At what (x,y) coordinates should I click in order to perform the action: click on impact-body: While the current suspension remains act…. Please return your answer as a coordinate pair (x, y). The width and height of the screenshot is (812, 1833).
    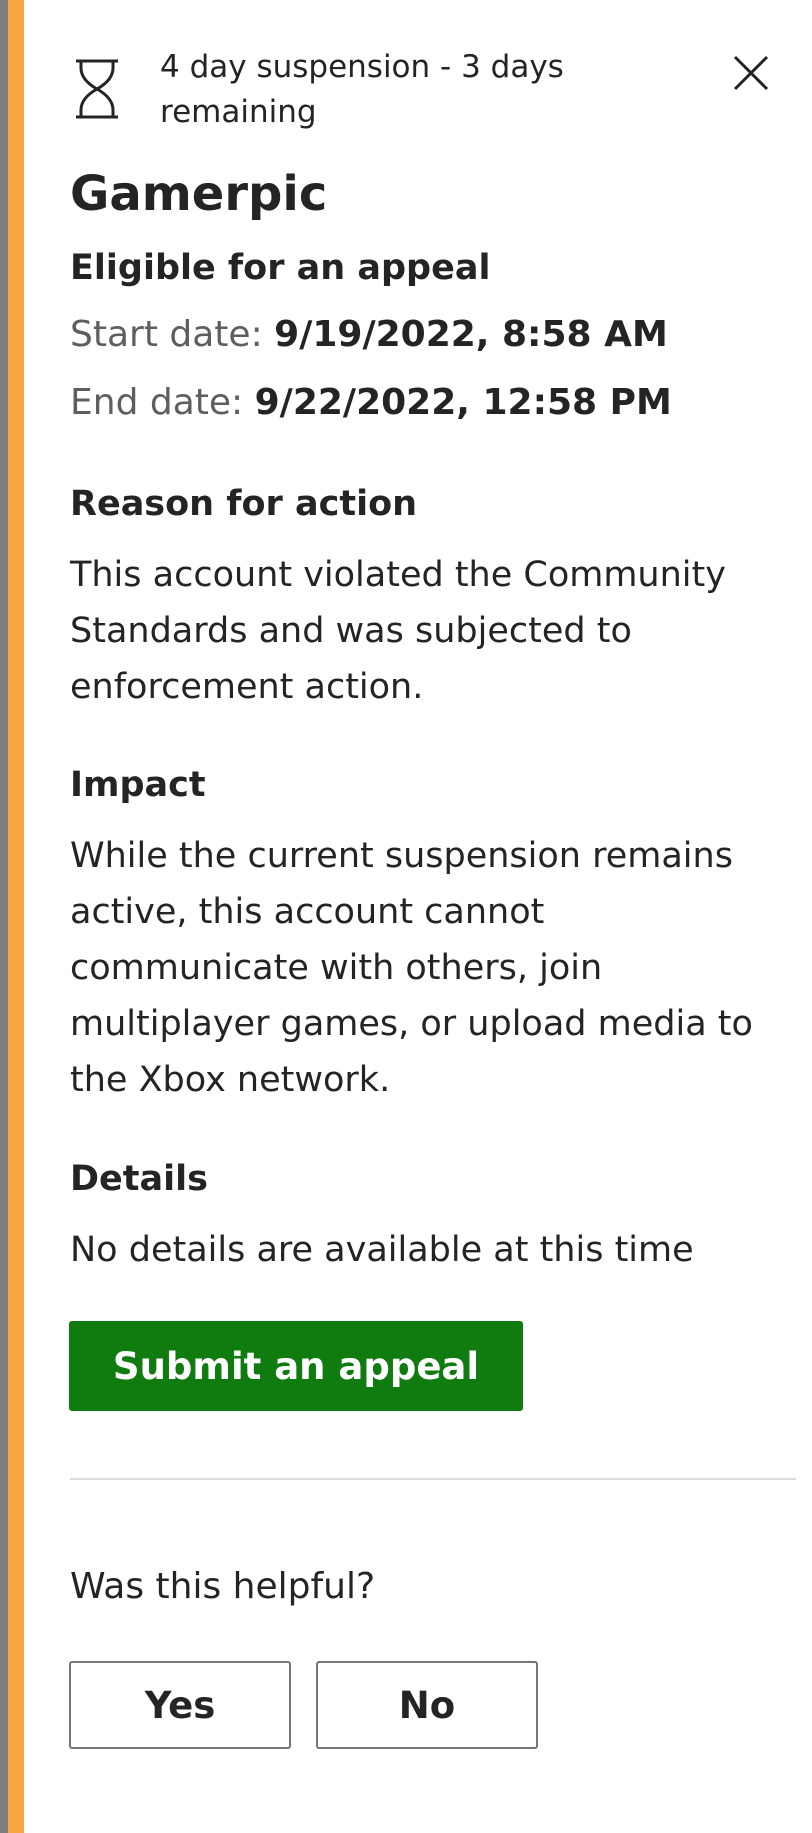
    Looking at the image, I should click on (411, 968).